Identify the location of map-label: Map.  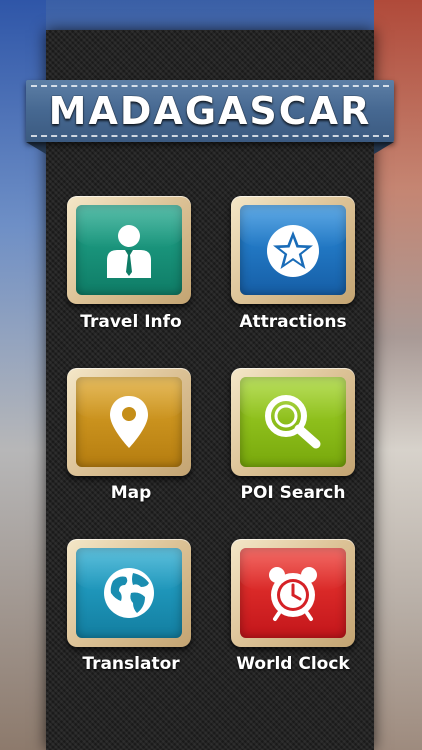
(131, 493).